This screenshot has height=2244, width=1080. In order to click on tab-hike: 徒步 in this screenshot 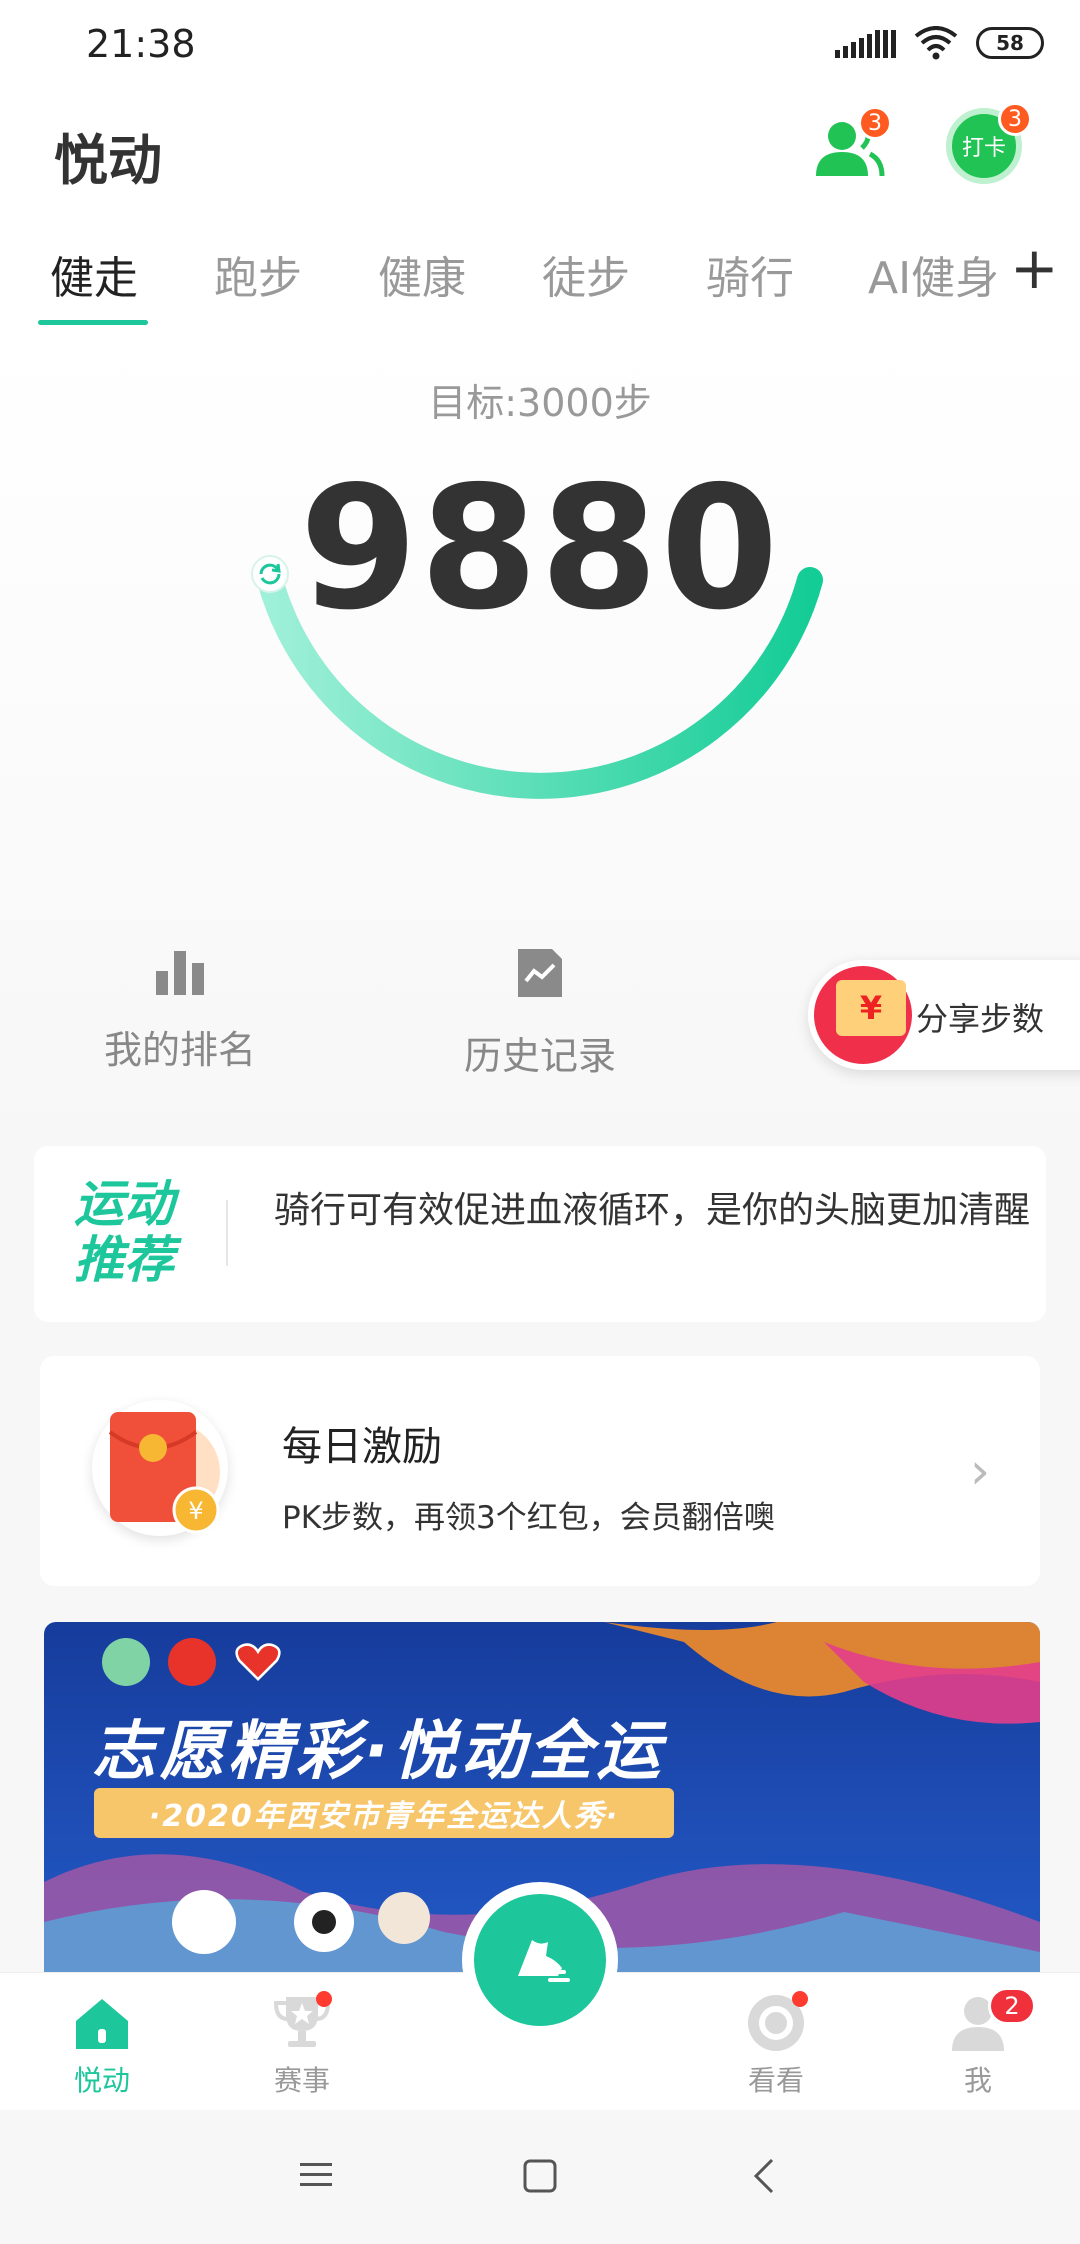, I will do `click(586, 274)`.